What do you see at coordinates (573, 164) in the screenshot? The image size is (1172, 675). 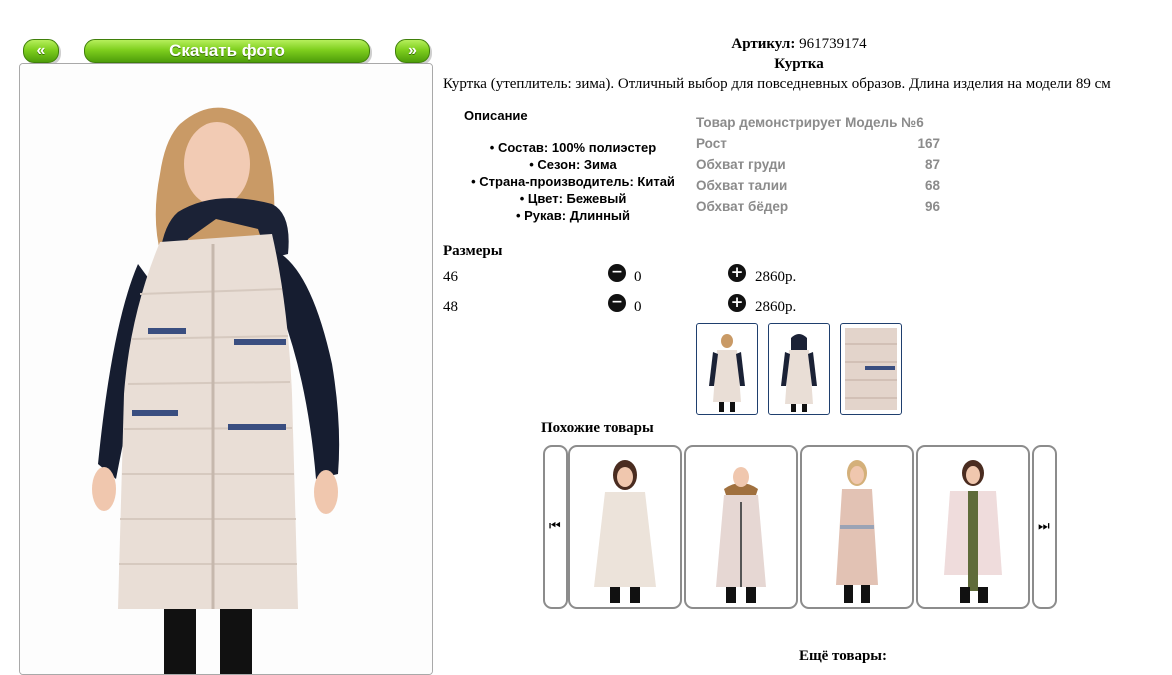 I see `description-item: Сезон: Зима` at bounding box center [573, 164].